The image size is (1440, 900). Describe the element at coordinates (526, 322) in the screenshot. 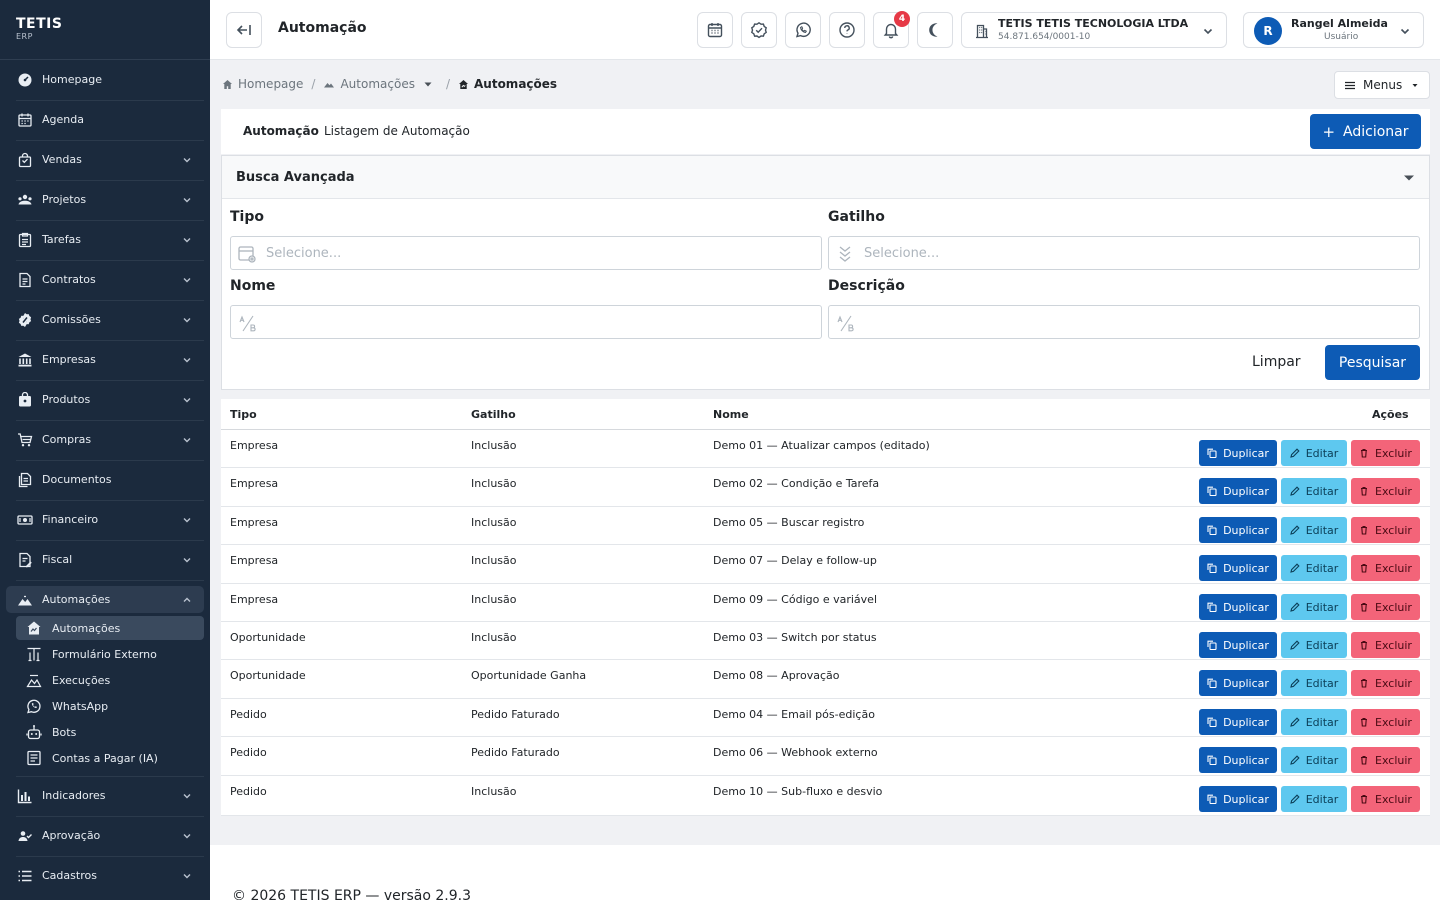

I see `nome-input` at that location.